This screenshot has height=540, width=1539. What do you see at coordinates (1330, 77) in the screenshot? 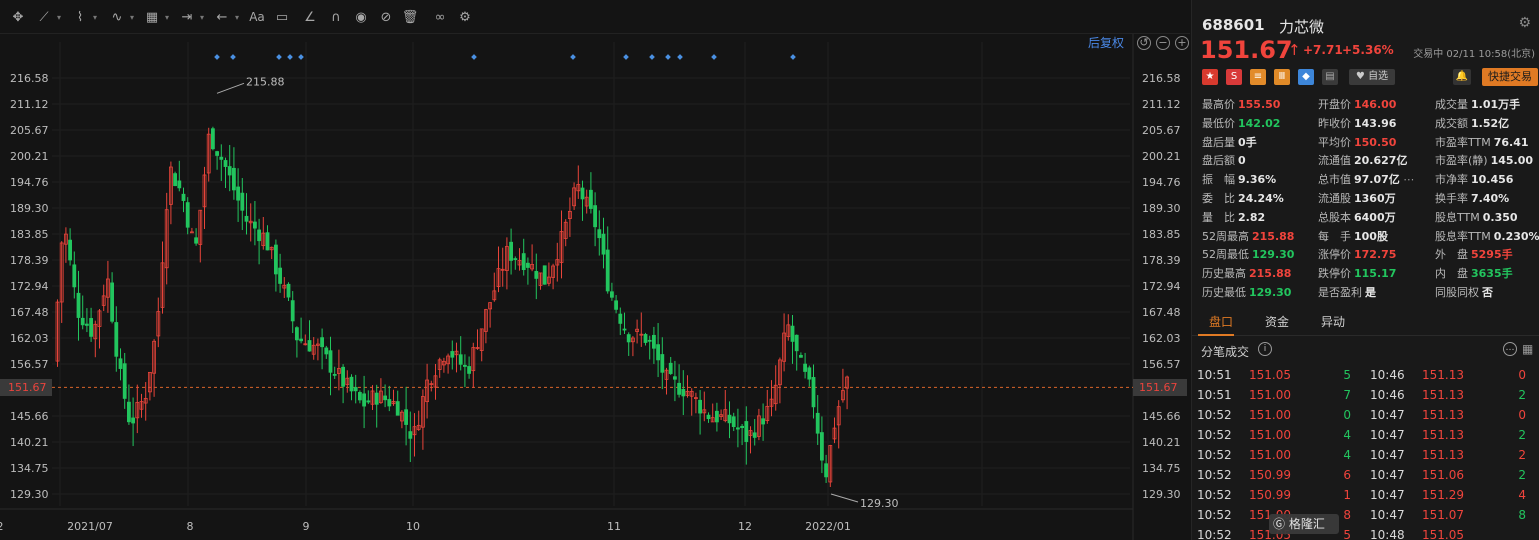
I see `note-icon: ▤` at bounding box center [1330, 77].